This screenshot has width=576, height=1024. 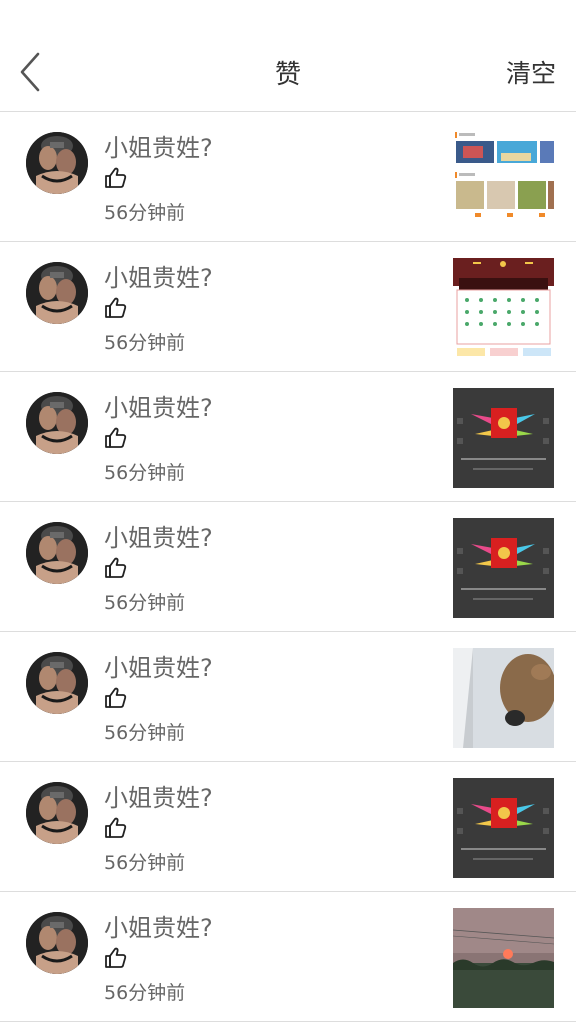 I want to click on page-title: 赞, so click(x=287, y=75).